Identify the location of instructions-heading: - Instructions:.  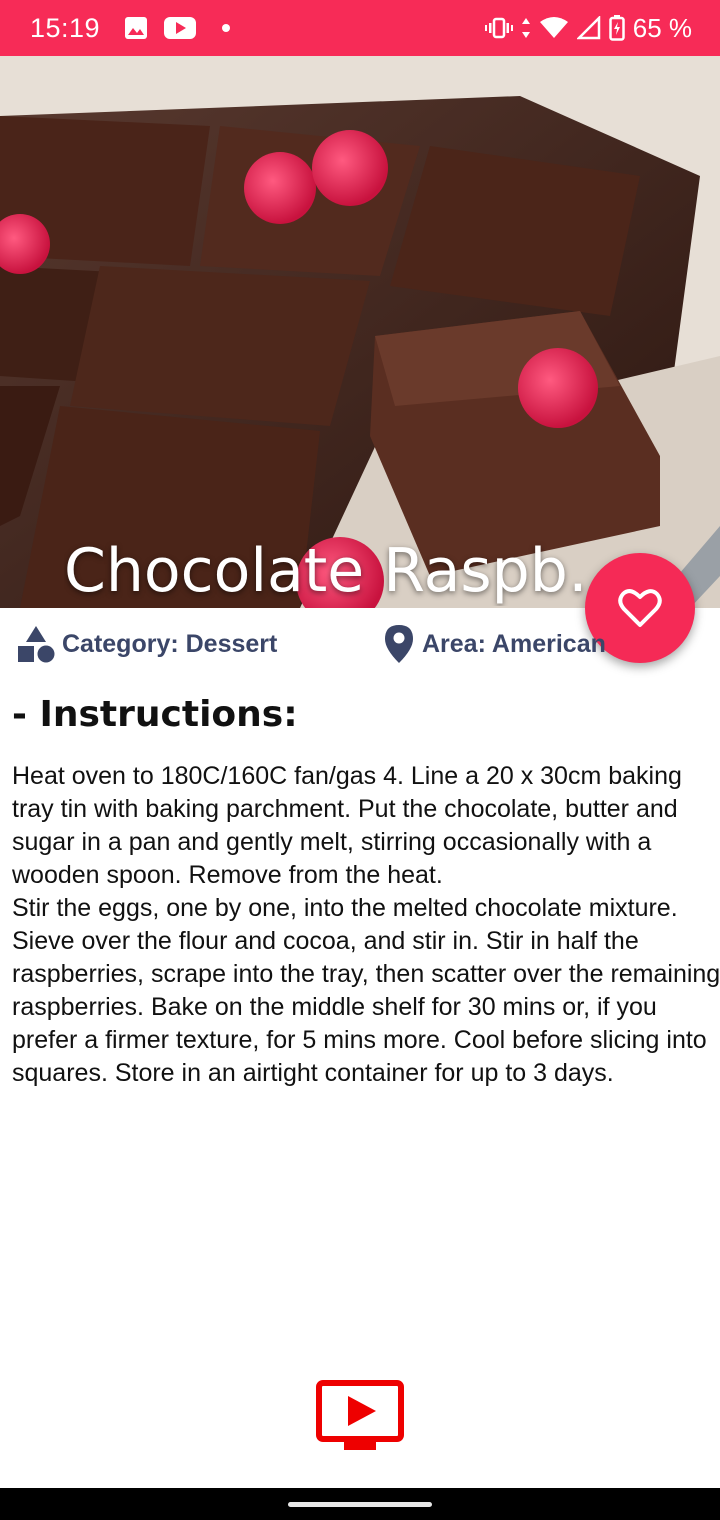
(155, 714).